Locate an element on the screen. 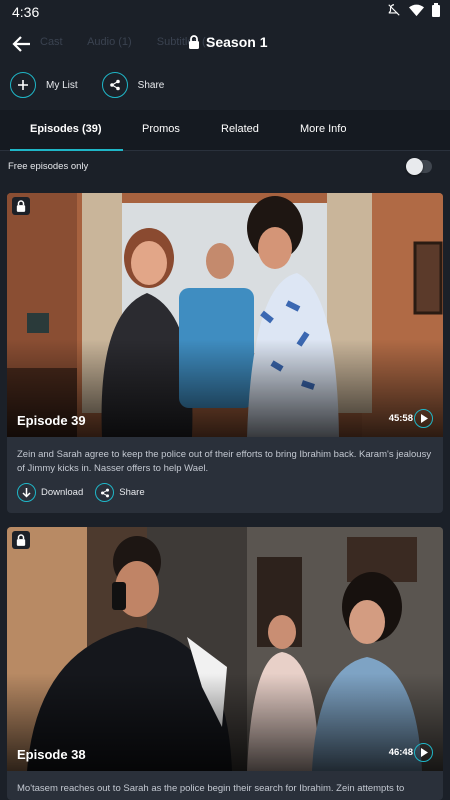 Image resolution: width=450 pixels, height=800 pixels. episode-actions: Download Share is located at coordinates (87, 492).